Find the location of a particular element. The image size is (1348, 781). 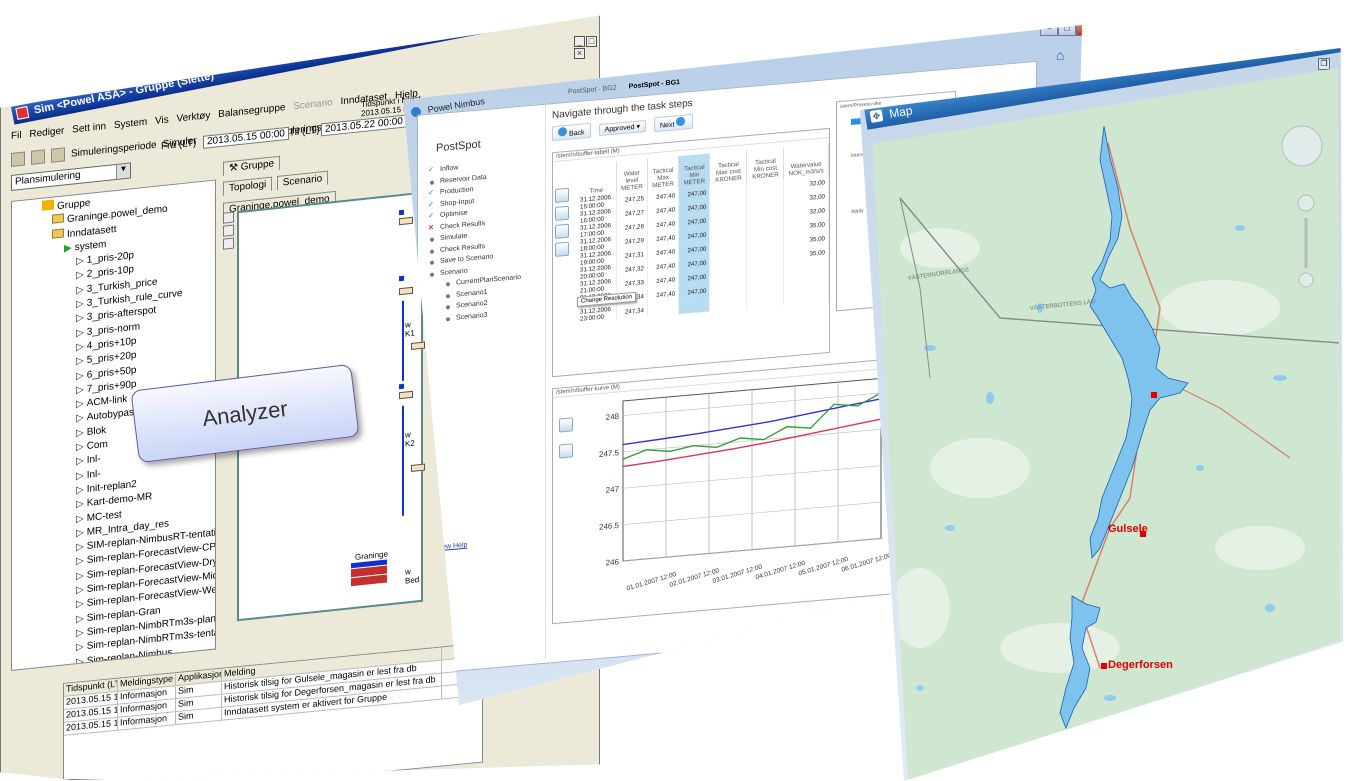

menu-sett-inn: Sett inn is located at coordinates (89, 128).